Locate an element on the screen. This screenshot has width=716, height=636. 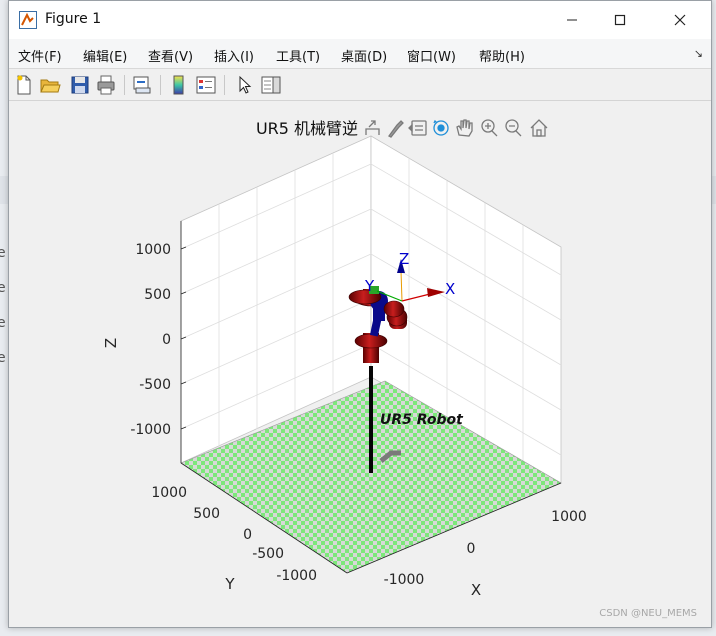
menu-tools: 工具(T) is located at coordinates (298, 55).